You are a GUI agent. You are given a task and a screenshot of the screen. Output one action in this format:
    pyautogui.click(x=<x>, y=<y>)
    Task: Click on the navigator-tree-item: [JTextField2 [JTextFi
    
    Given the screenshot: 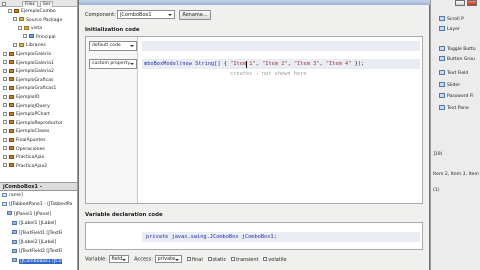 What is the action you would take?
    pyautogui.click(x=37, y=252)
    